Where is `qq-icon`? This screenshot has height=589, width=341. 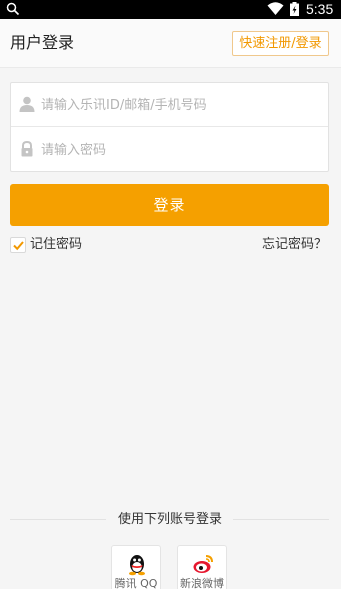
qq-icon is located at coordinates (137, 565).